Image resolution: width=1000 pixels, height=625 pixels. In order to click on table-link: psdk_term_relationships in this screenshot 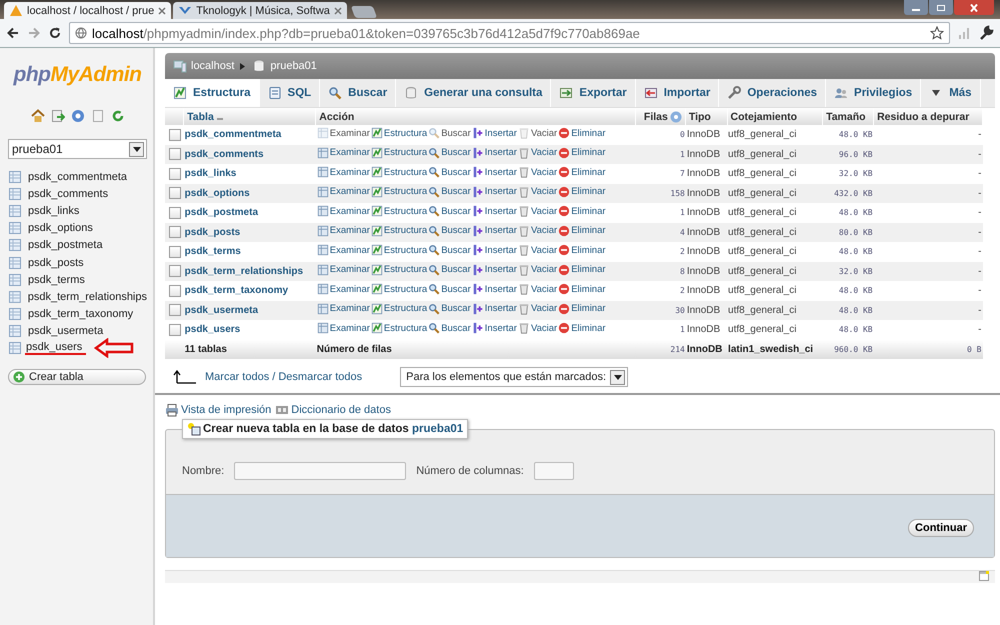, I will do `click(87, 296)`.